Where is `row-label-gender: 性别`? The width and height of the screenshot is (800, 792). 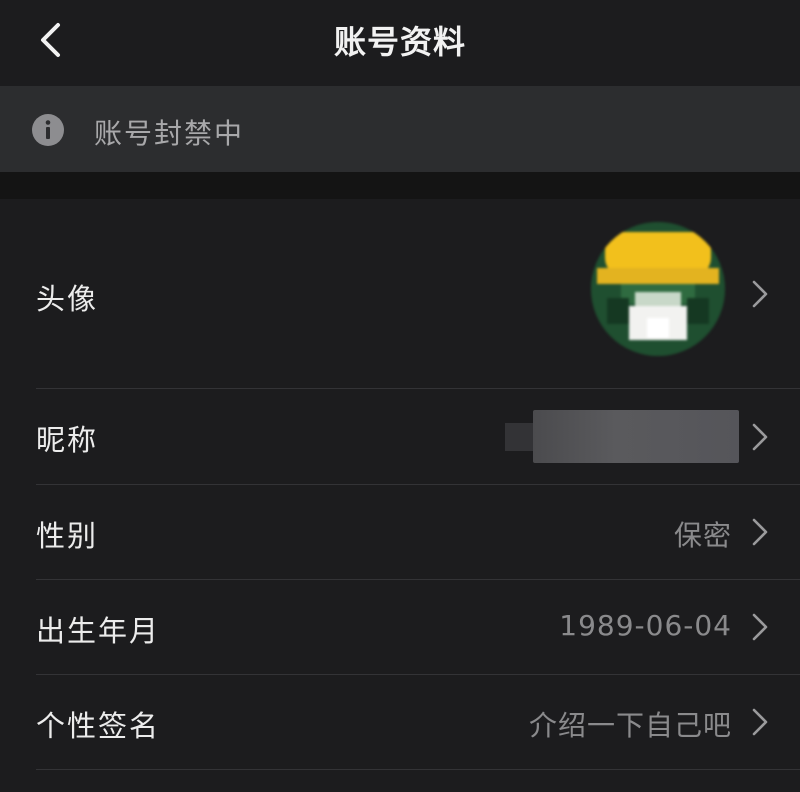
row-label-gender: 性别 is located at coordinates (67, 536).